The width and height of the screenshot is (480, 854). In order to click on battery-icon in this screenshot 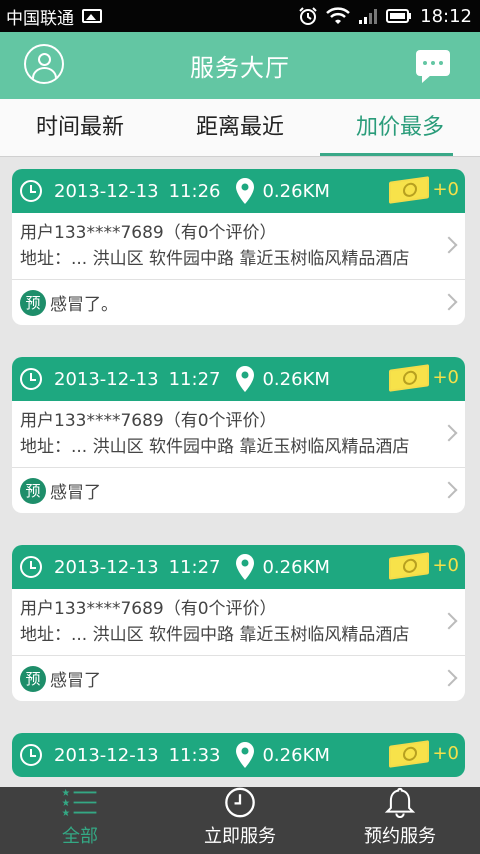, I will do `click(399, 16)`.